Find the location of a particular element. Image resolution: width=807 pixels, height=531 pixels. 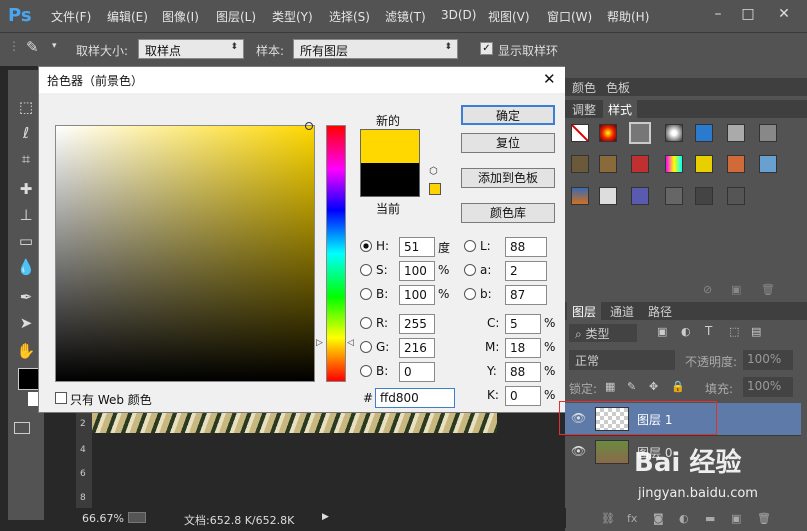

tab-adjustments: 调整 is located at coordinates (584, 109).